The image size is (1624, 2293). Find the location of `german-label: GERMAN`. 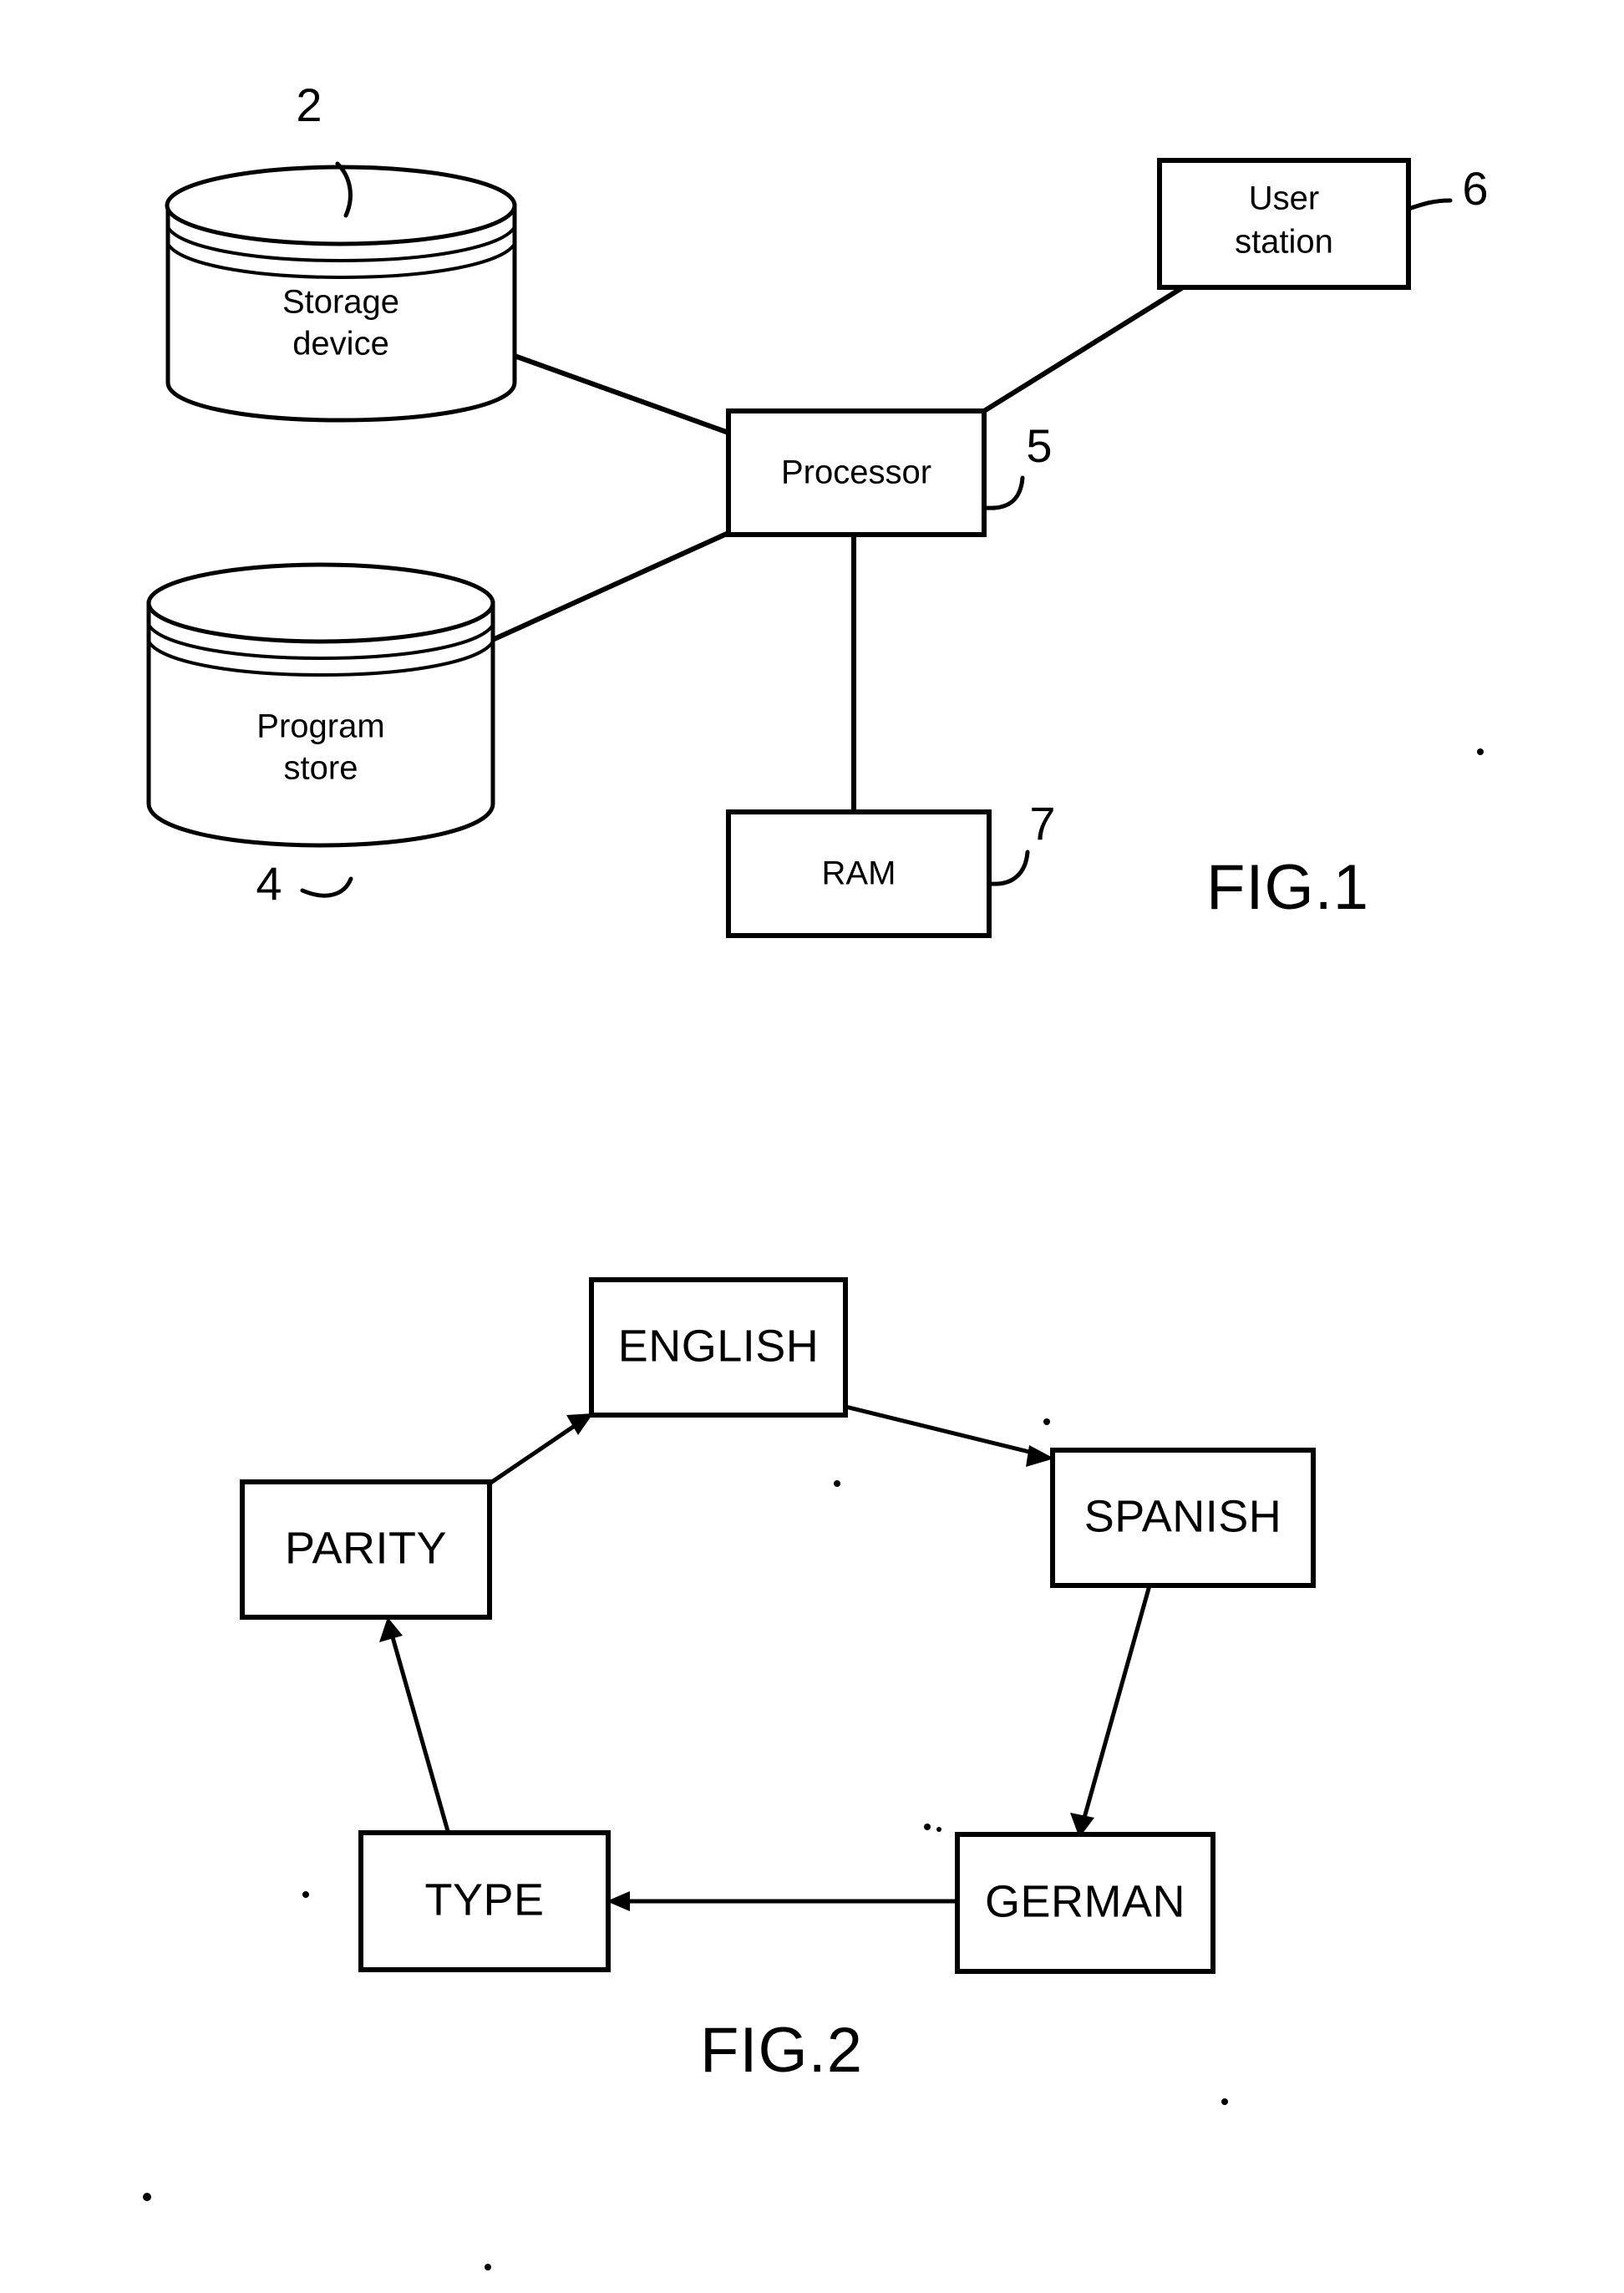

german-label: GERMAN is located at coordinates (1085, 1901).